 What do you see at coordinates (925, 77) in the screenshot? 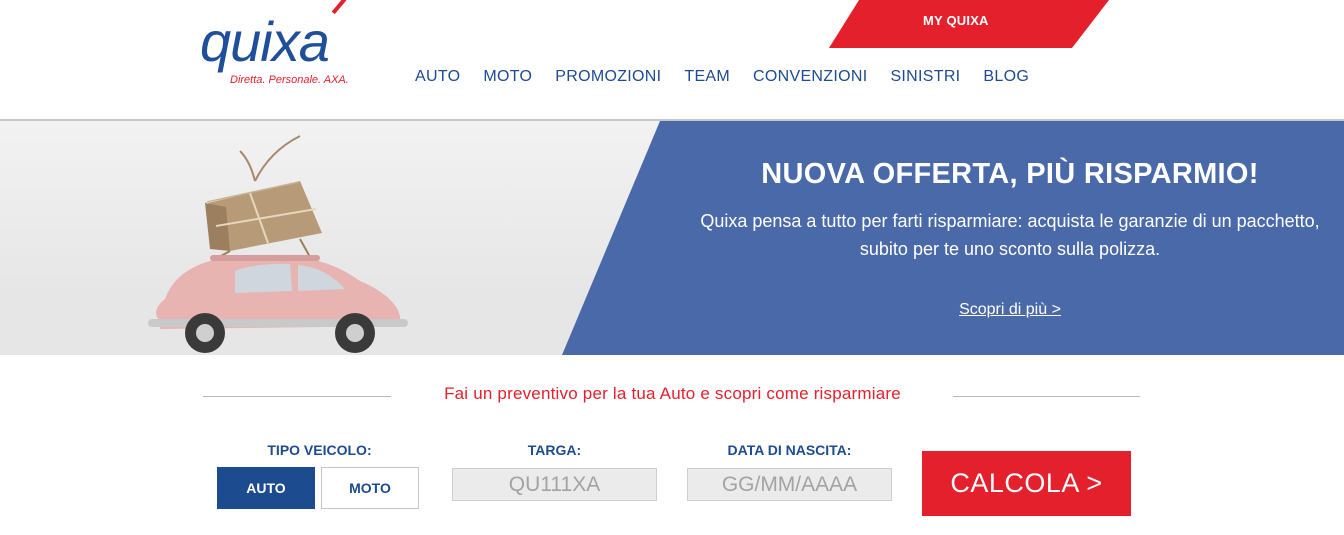
I see `nav-item-sinistri: SINISTRI` at bounding box center [925, 77].